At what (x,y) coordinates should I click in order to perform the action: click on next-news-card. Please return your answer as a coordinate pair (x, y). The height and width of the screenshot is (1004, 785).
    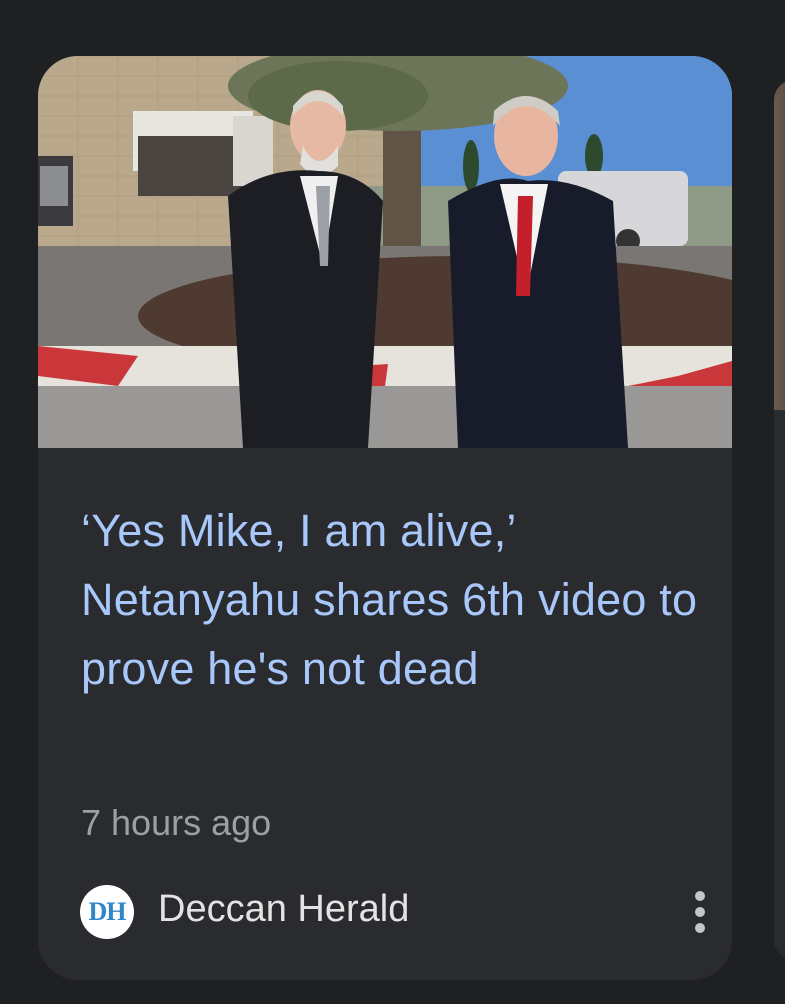
    Looking at the image, I should click on (779, 520).